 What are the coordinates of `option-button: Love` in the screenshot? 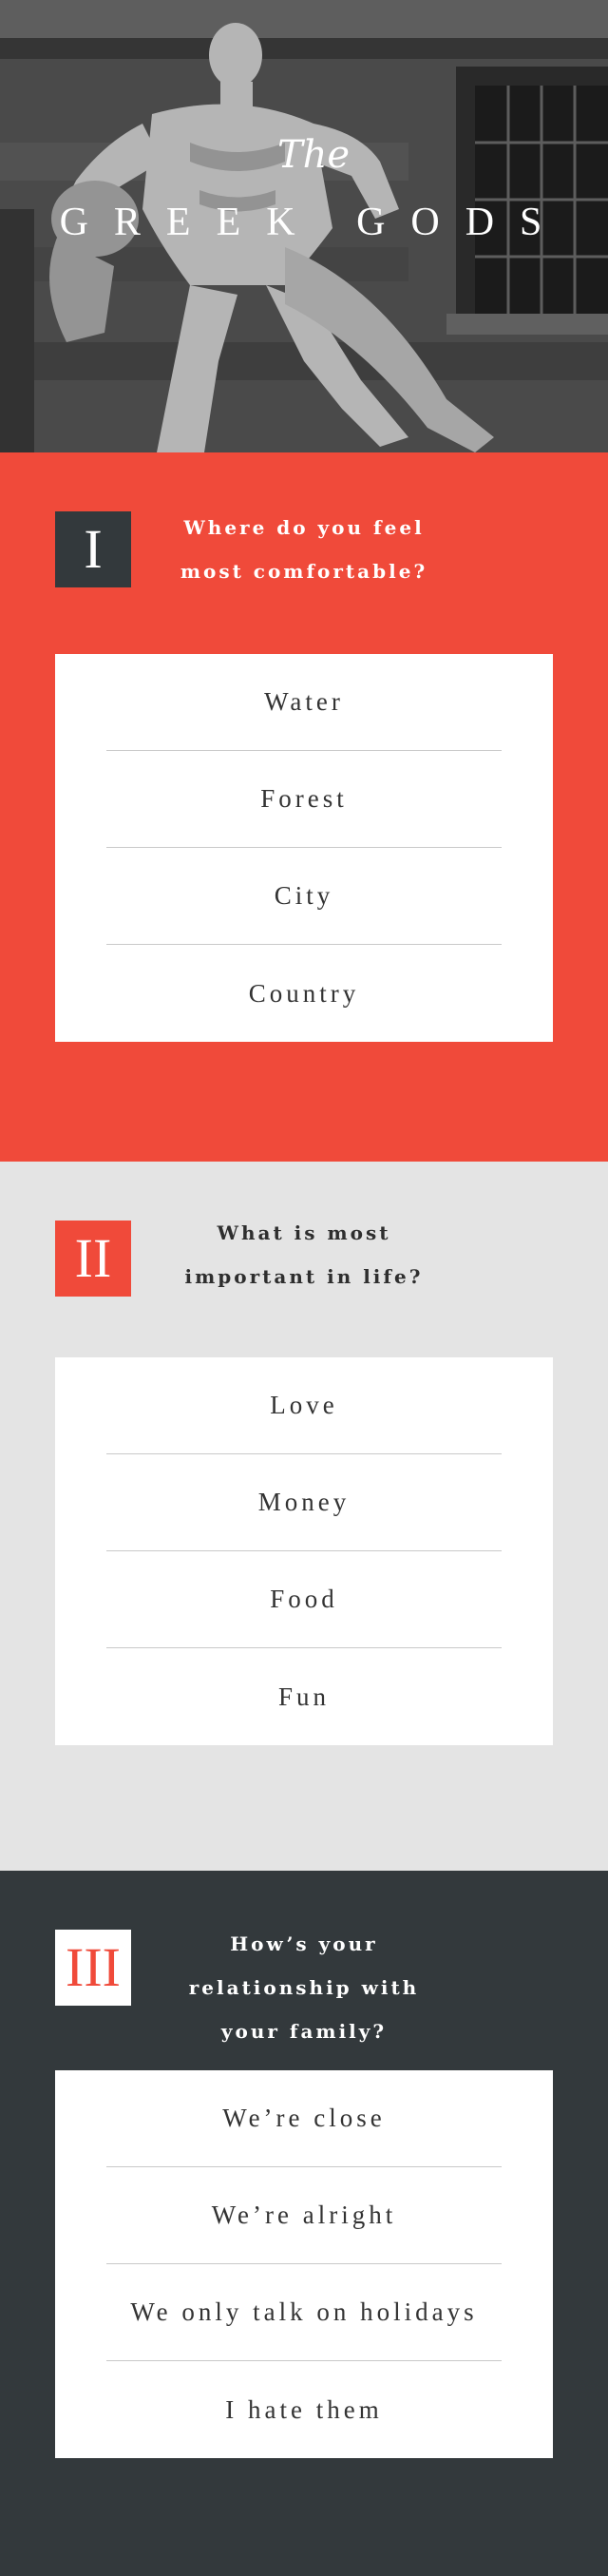 It's located at (304, 1406).